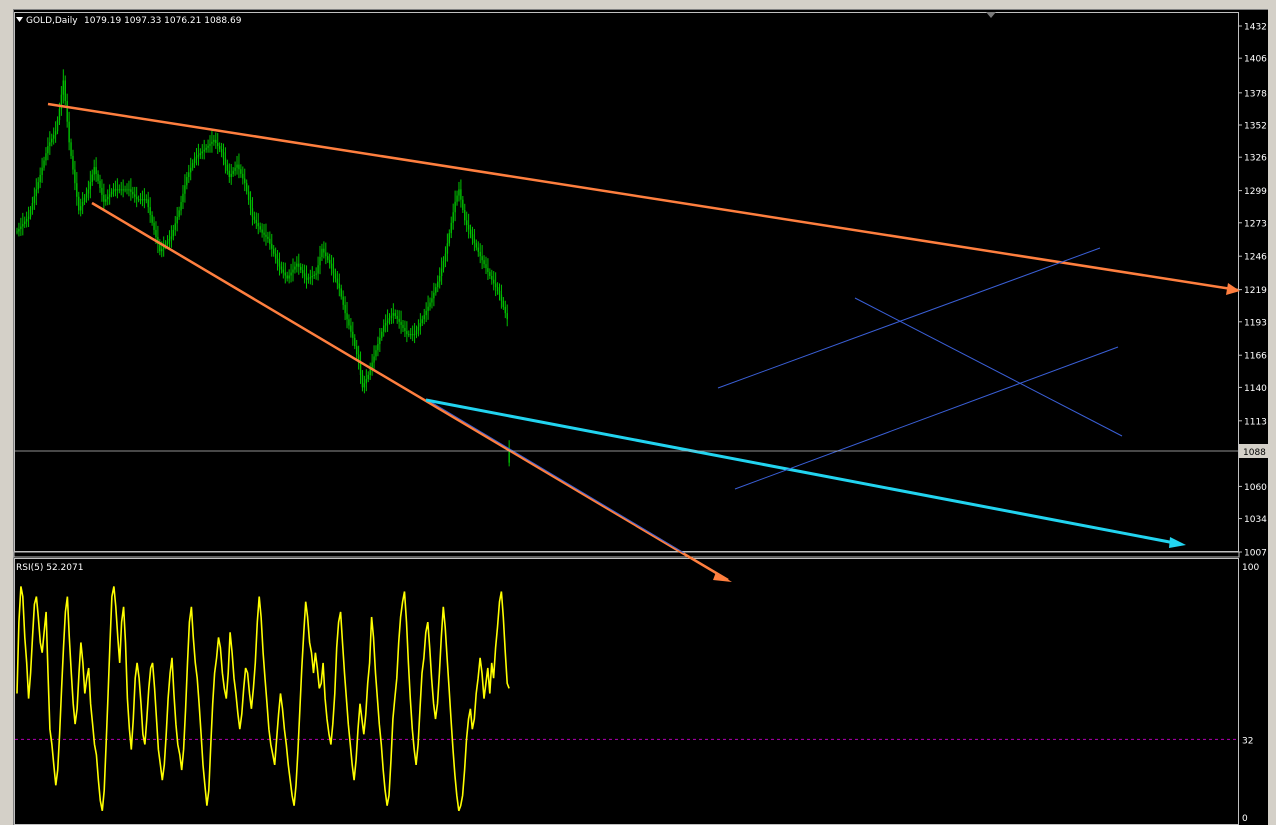 Image resolution: width=1276 pixels, height=825 pixels. What do you see at coordinates (1250, 568) in the screenshot?
I see `rsi-tick-label: 100` at bounding box center [1250, 568].